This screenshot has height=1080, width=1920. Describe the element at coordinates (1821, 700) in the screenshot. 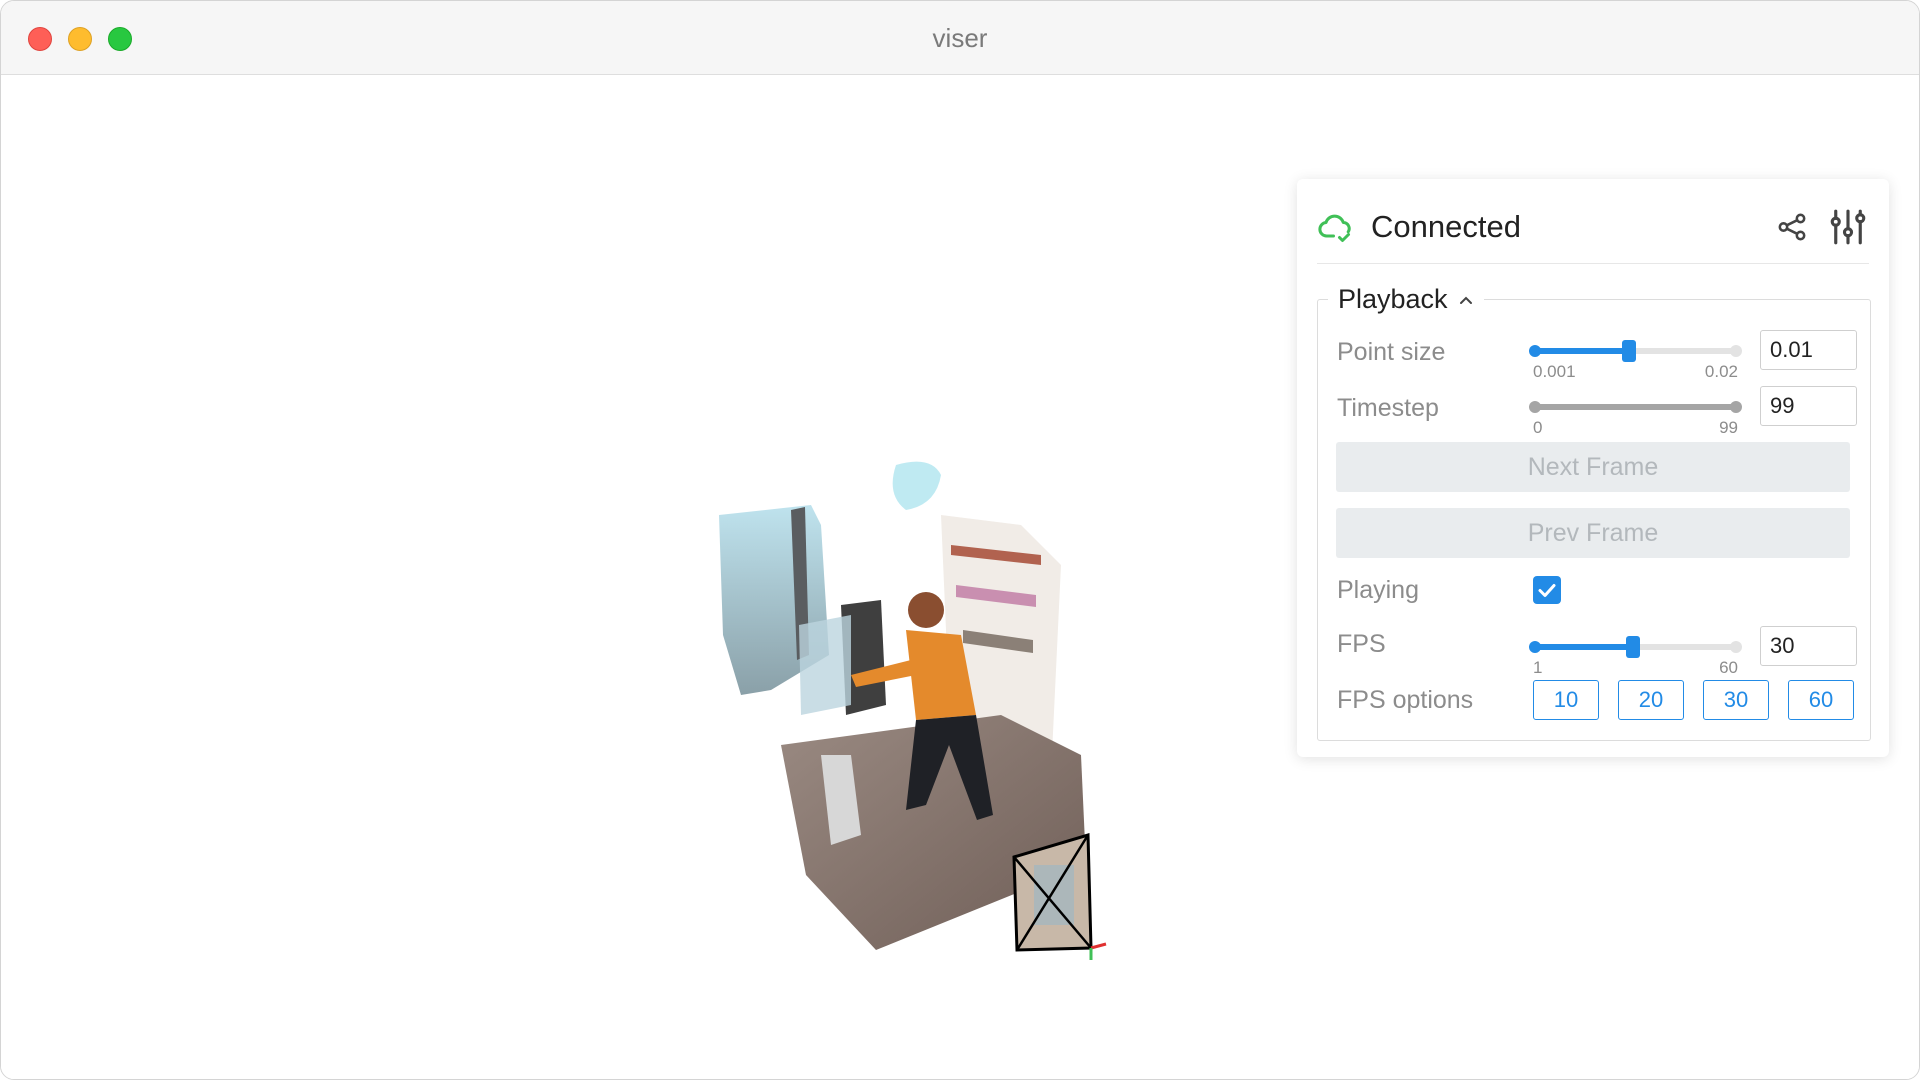

I see `fps-option-60-button: 60` at that location.